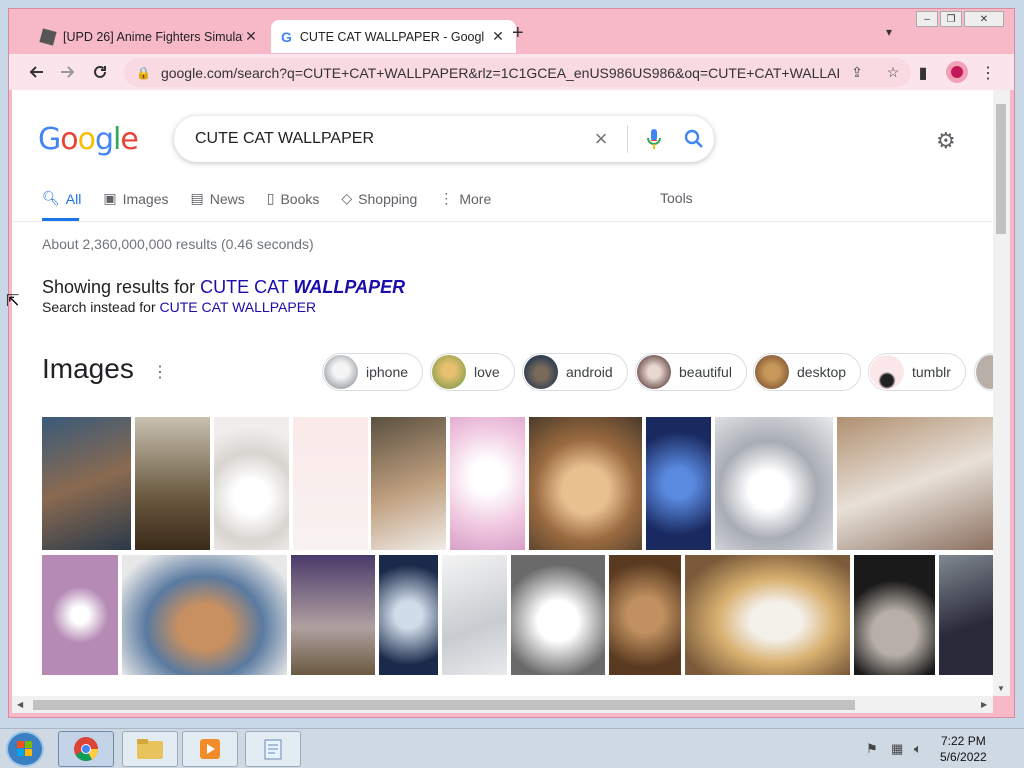 The image size is (1024, 768). I want to click on google-apps-dots-icon: ⋮, so click(988, 140).